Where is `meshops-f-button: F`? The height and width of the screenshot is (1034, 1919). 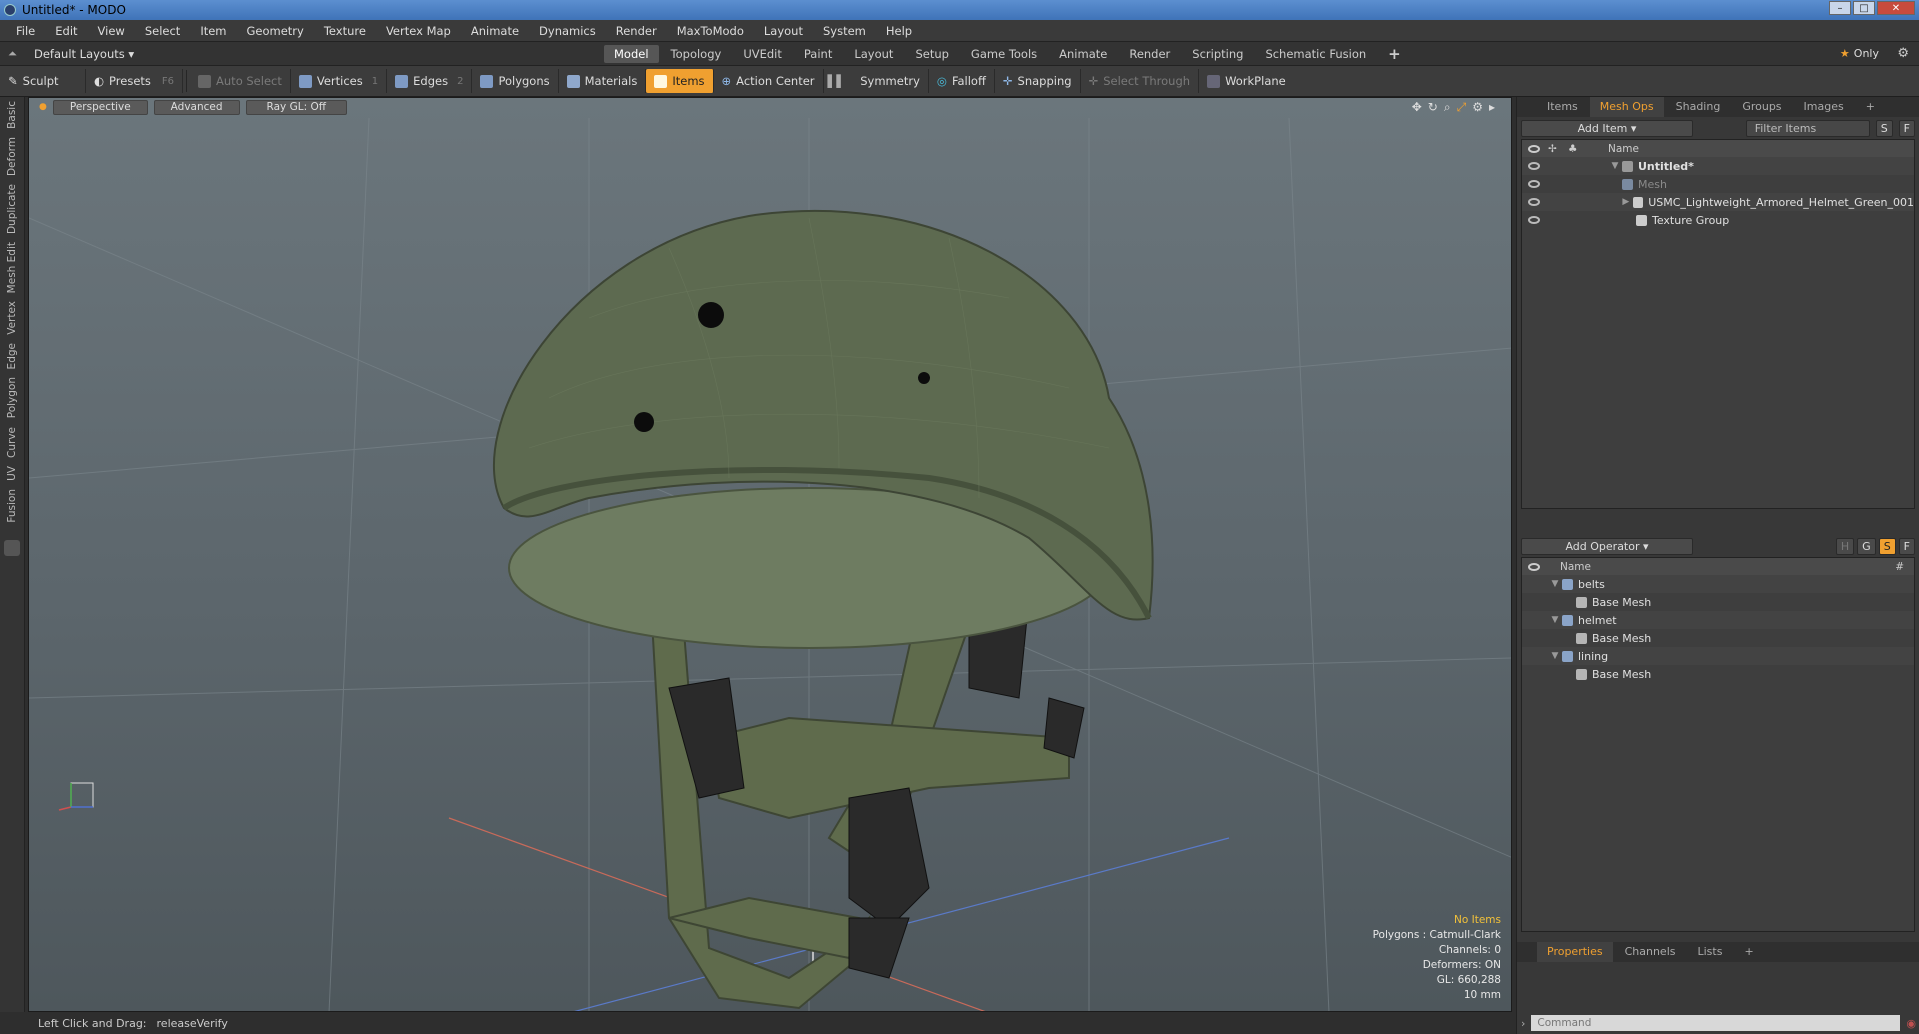 meshops-f-button: F is located at coordinates (1906, 546).